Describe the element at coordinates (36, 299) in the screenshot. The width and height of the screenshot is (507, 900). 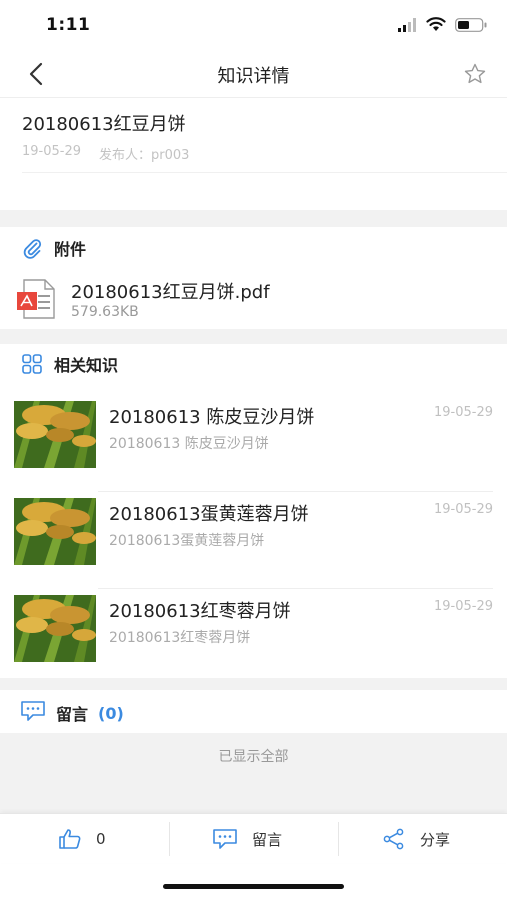
I see `pdf-icon` at that location.